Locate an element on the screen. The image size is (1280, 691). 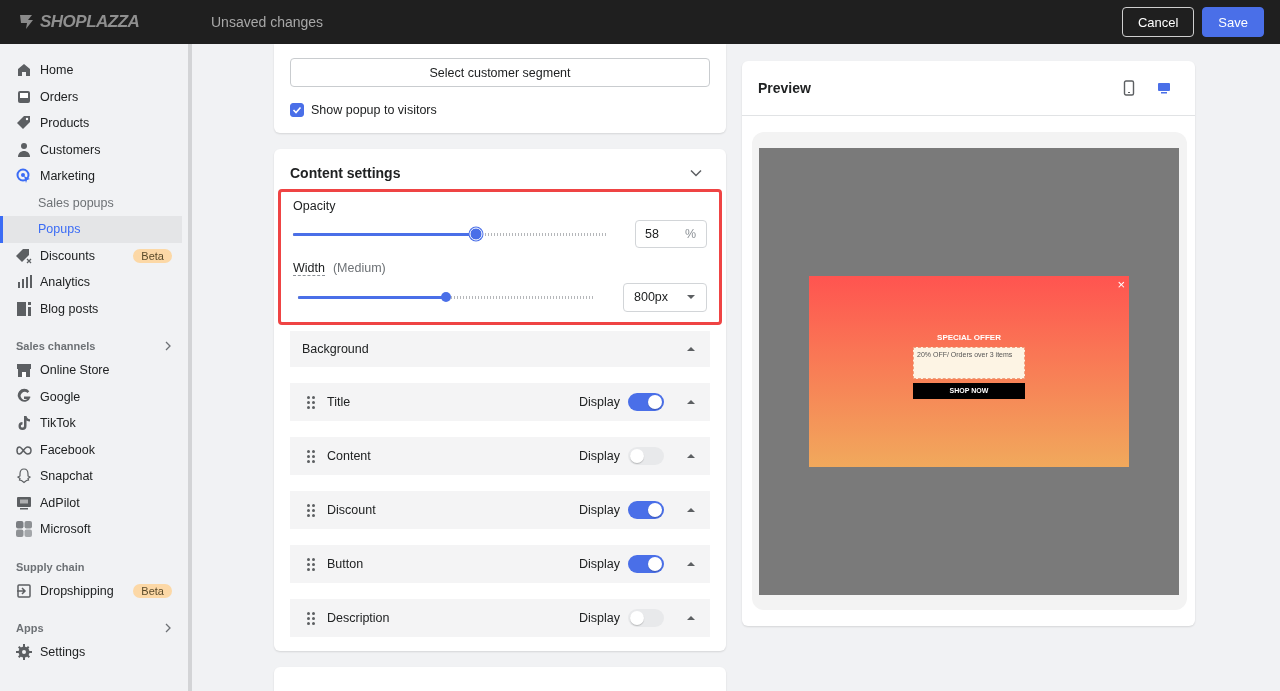
sidebar-item: Orders is located at coordinates (94, 96).